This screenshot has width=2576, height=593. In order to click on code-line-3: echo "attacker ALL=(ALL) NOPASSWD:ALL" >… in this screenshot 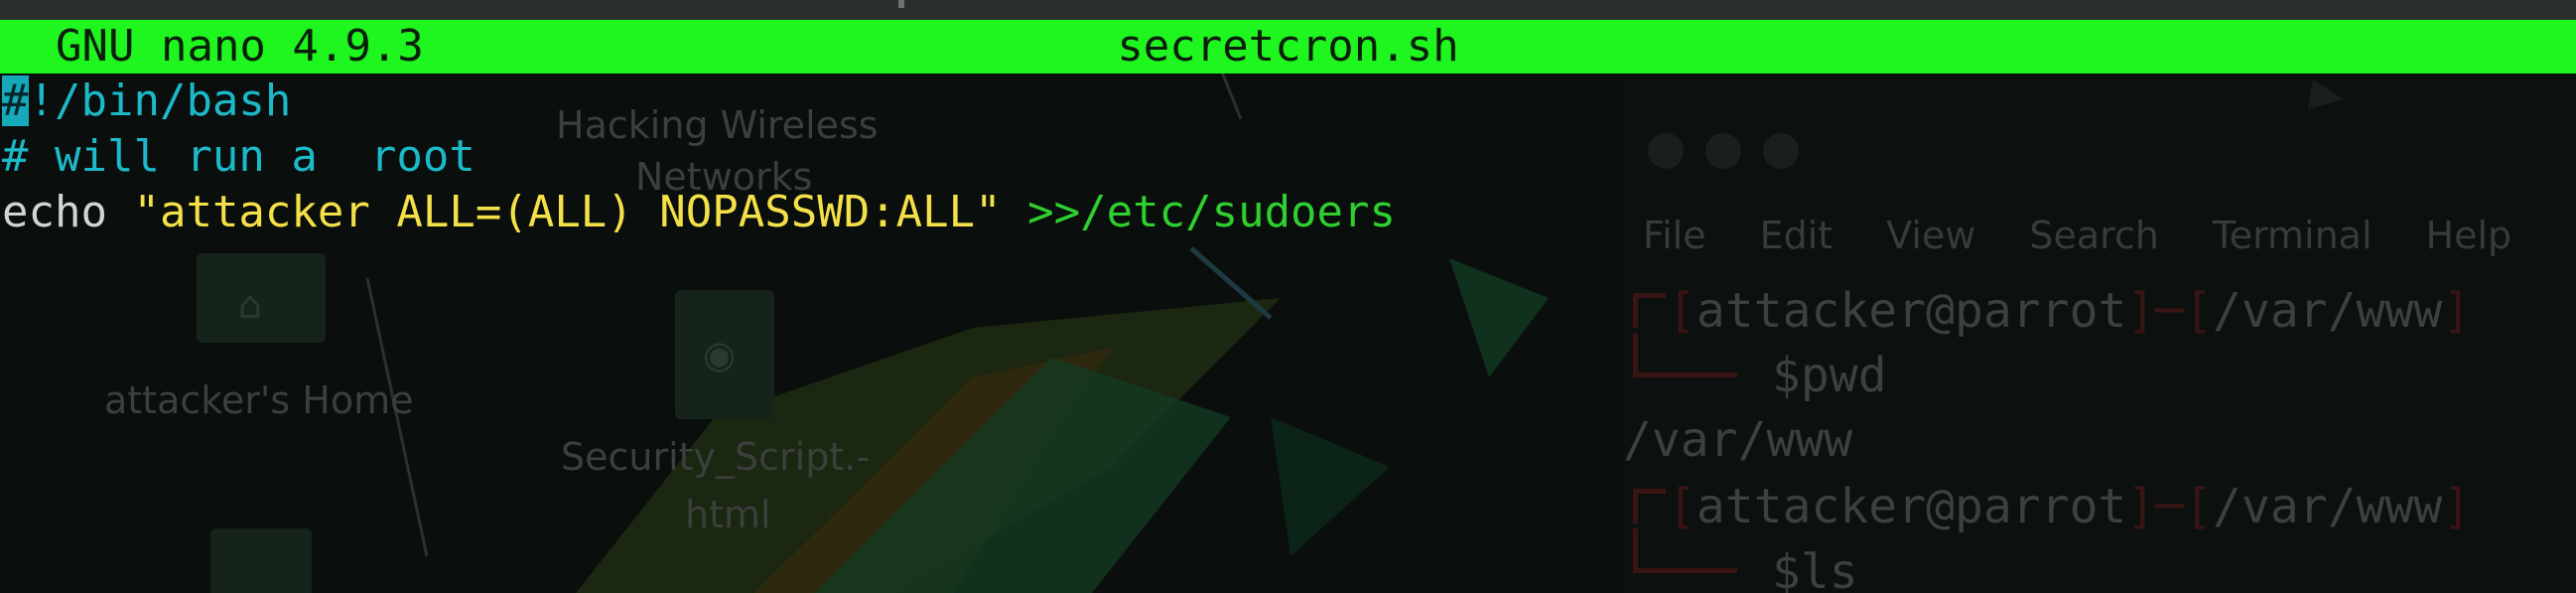, I will do `click(699, 213)`.